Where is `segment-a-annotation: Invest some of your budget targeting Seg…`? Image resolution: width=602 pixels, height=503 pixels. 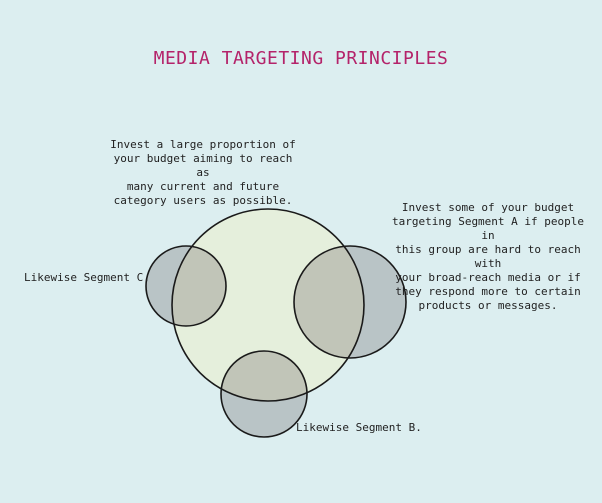
segment-a-annotation: Invest some of your budget targeting Seg… is located at coordinates (488, 256).